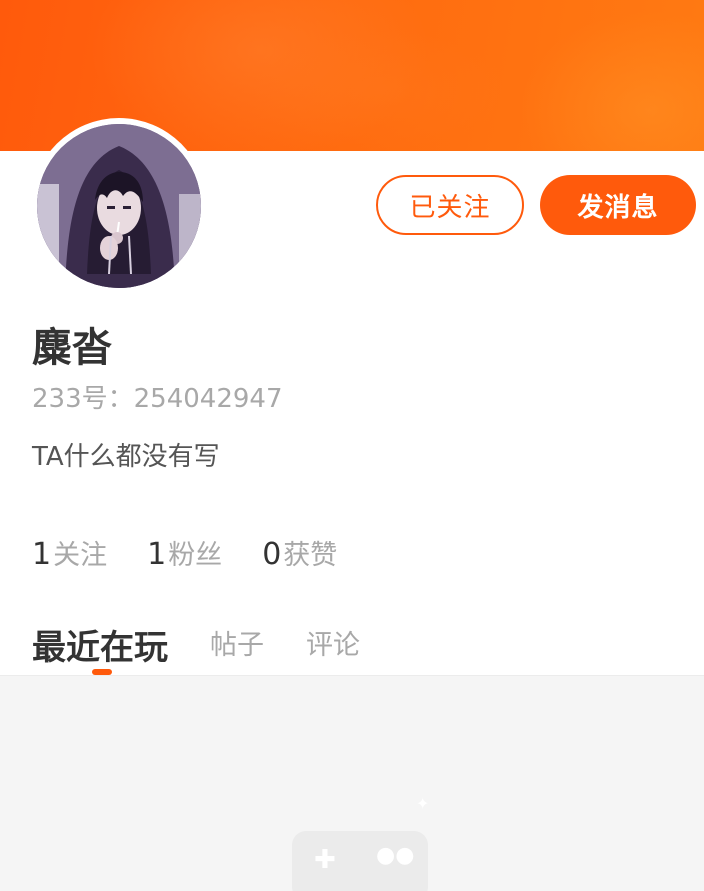  I want to click on stat-likes-label: 获赞, so click(310, 555).